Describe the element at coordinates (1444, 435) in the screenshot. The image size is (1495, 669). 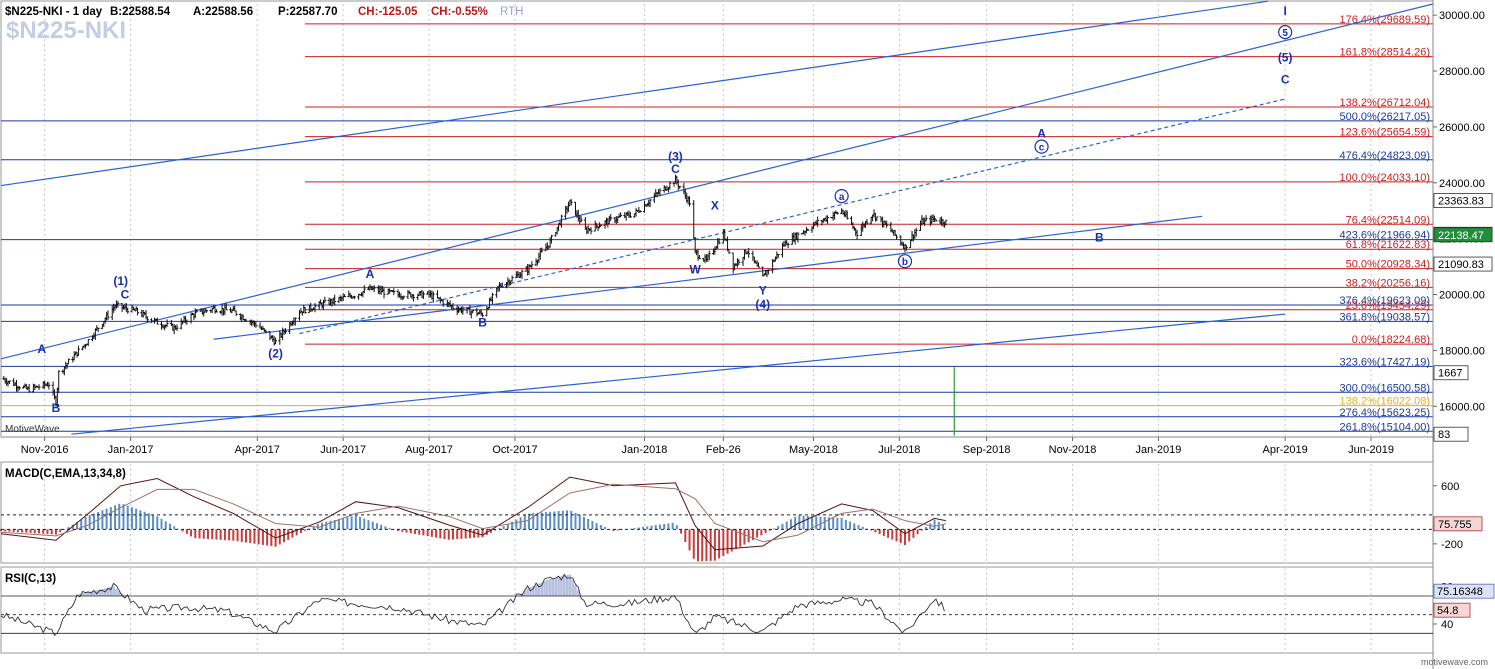
I see `price-box-label: 83` at that location.